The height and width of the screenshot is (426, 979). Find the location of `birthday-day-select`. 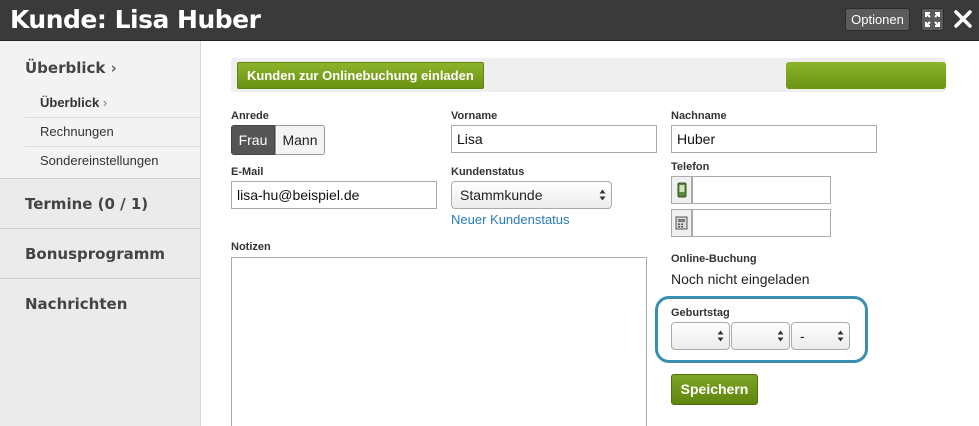

birthday-day-select is located at coordinates (700, 336).